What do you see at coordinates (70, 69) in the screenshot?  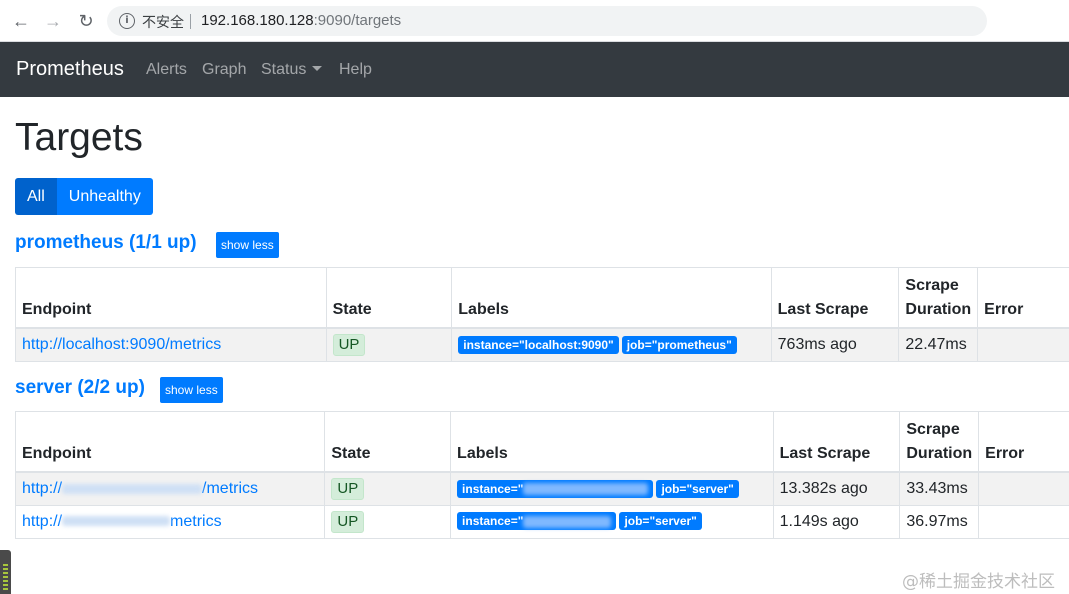 I see `brand-link: Prometheus` at bounding box center [70, 69].